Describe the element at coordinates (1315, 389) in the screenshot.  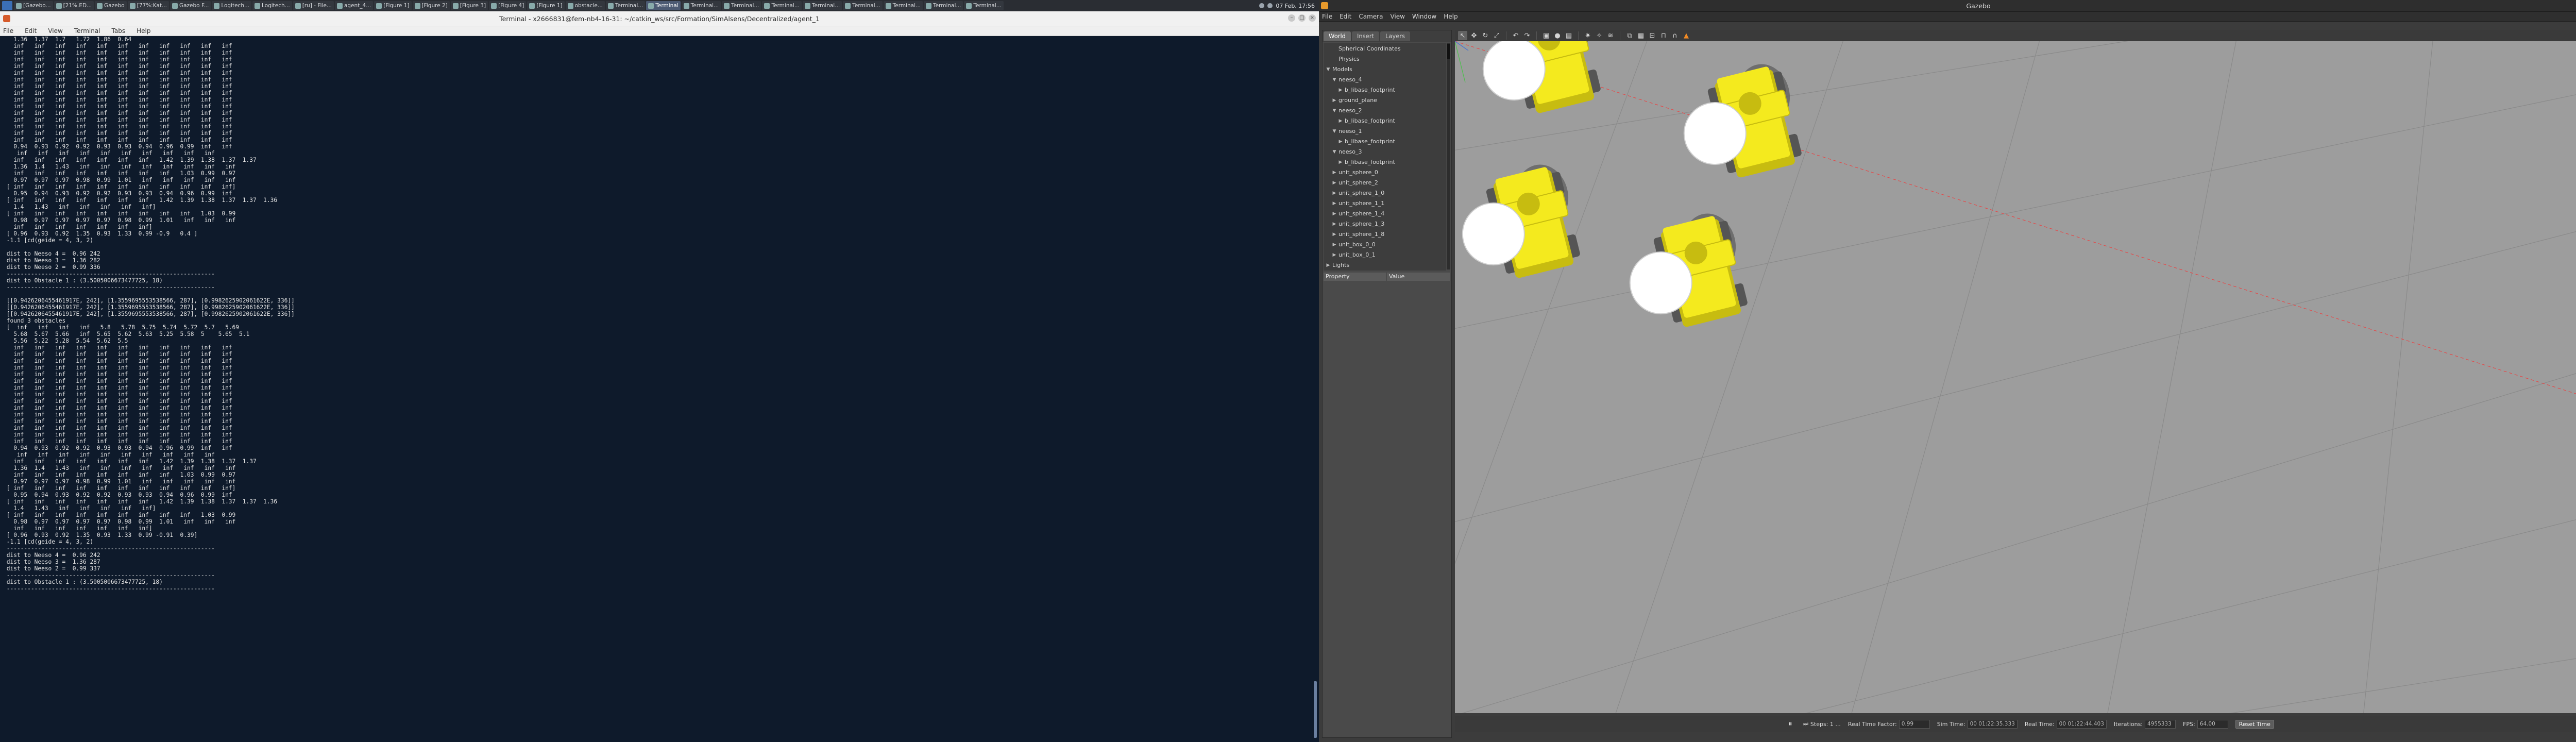
I see `terminal-scrollbar` at that location.